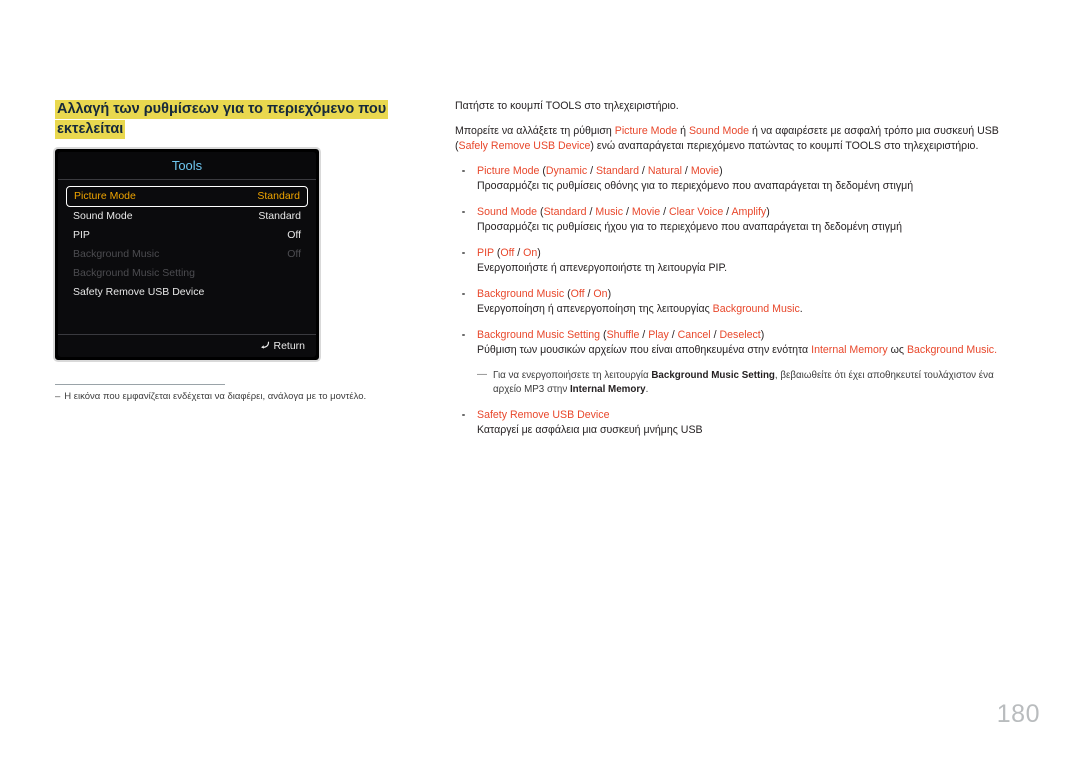  Describe the element at coordinates (658, 334) in the screenshot. I see `option-1: Play` at that location.